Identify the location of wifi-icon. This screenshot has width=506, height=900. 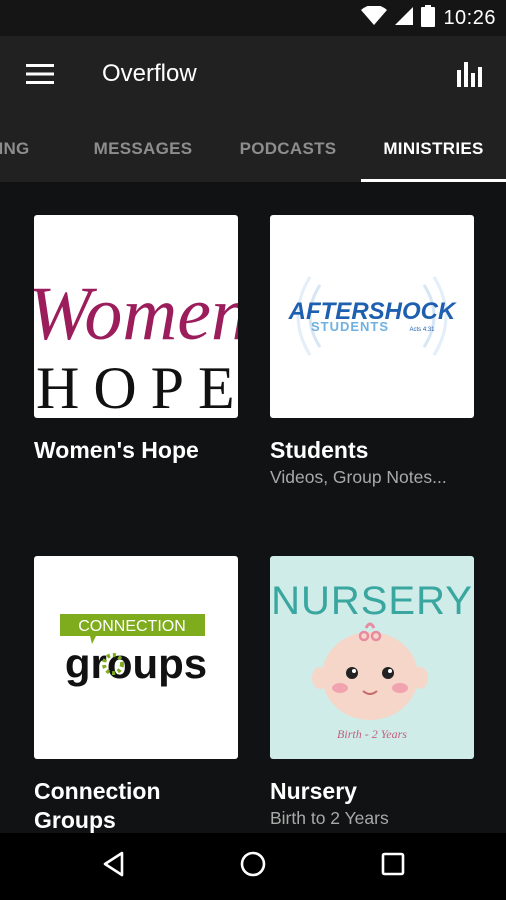
(374, 17).